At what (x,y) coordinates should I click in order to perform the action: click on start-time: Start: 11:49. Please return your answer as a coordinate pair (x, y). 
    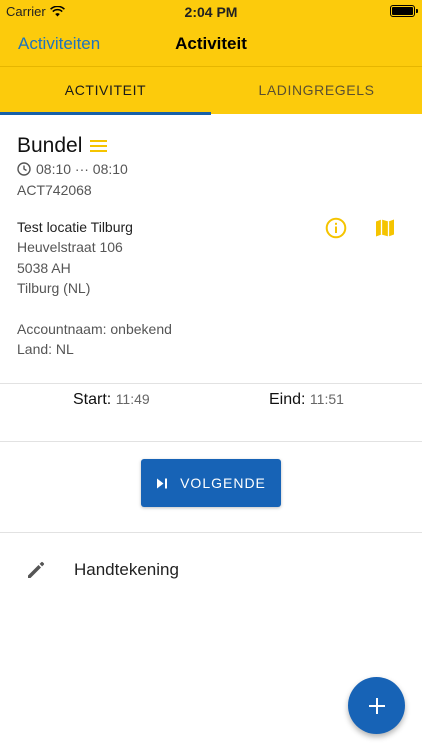
    Looking at the image, I should click on (173, 400).